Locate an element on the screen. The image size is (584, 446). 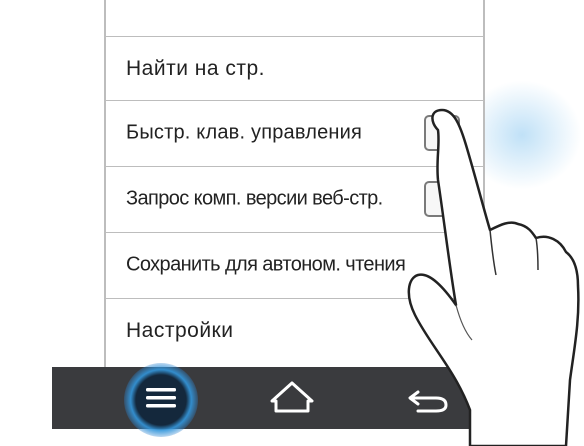
menu-item-label: Запрос комп. версии веб-стр. is located at coordinates (254, 198).